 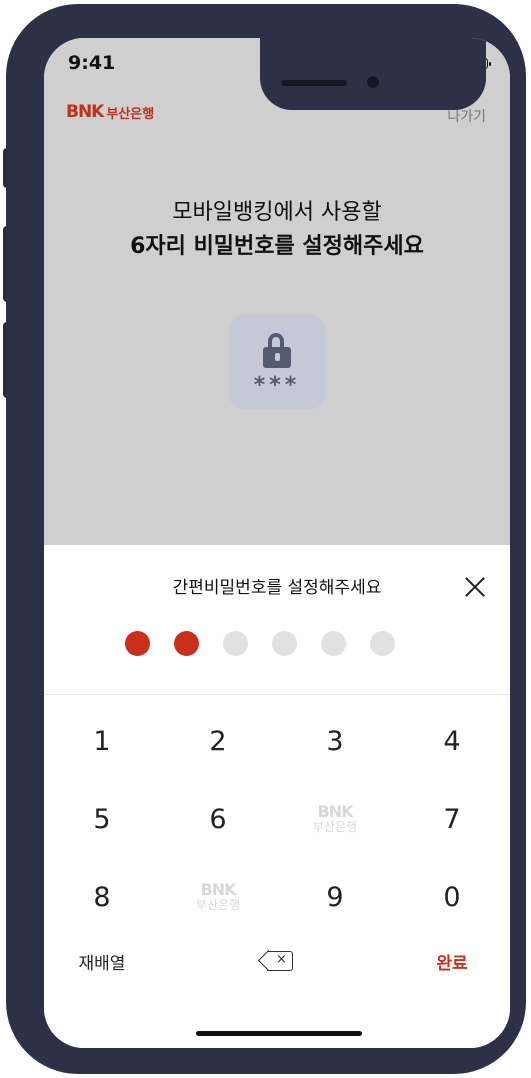 What do you see at coordinates (260, 643) in the screenshot?
I see `pin-indicator` at bounding box center [260, 643].